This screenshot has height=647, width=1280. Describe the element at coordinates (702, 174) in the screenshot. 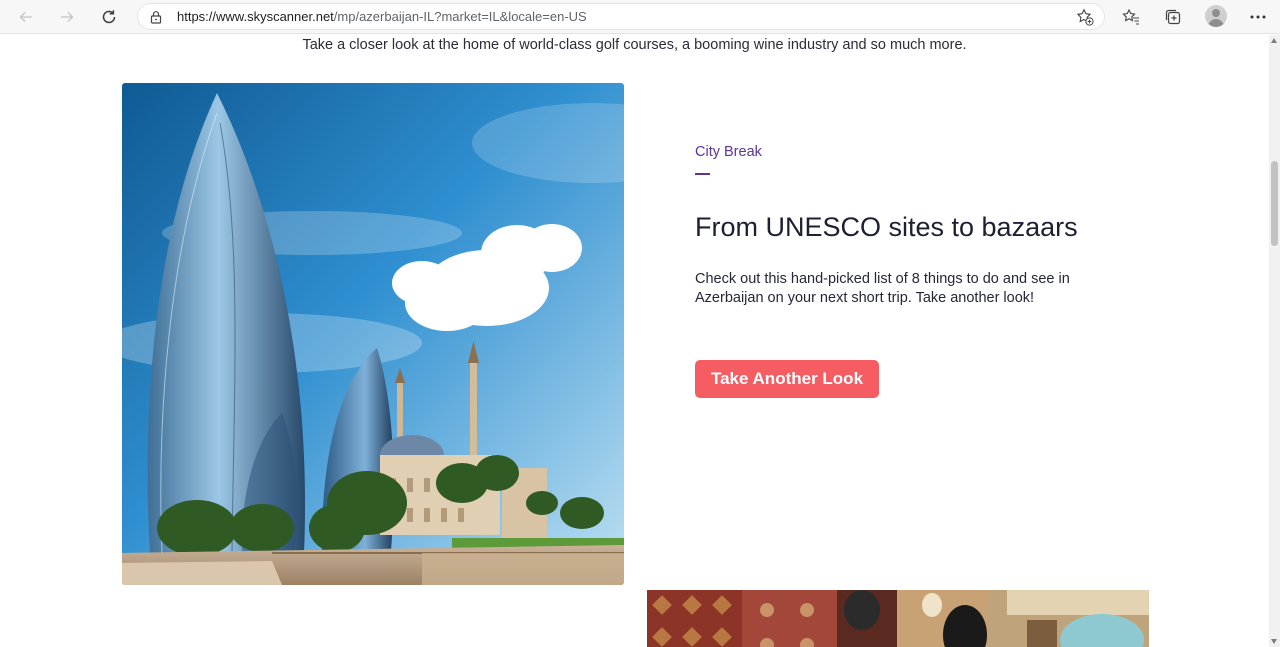

I see `category-underline` at that location.